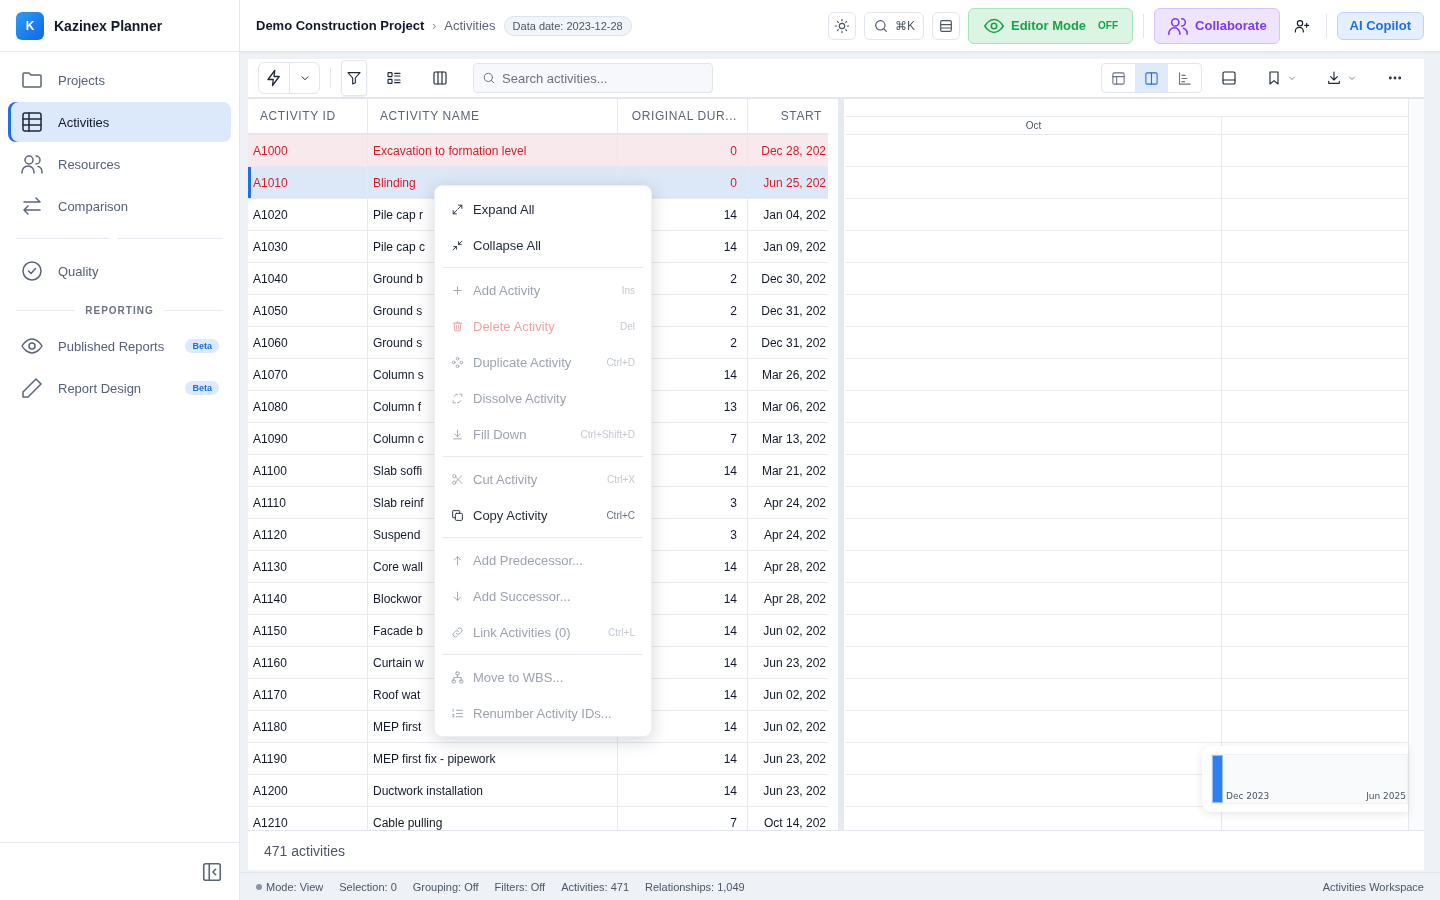 This screenshot has height=900, width=1440. What do you see at coordinates (893, 25) in the screenshot?
I see `command-search-button: ⌘K` at bounding box center [893, 25].